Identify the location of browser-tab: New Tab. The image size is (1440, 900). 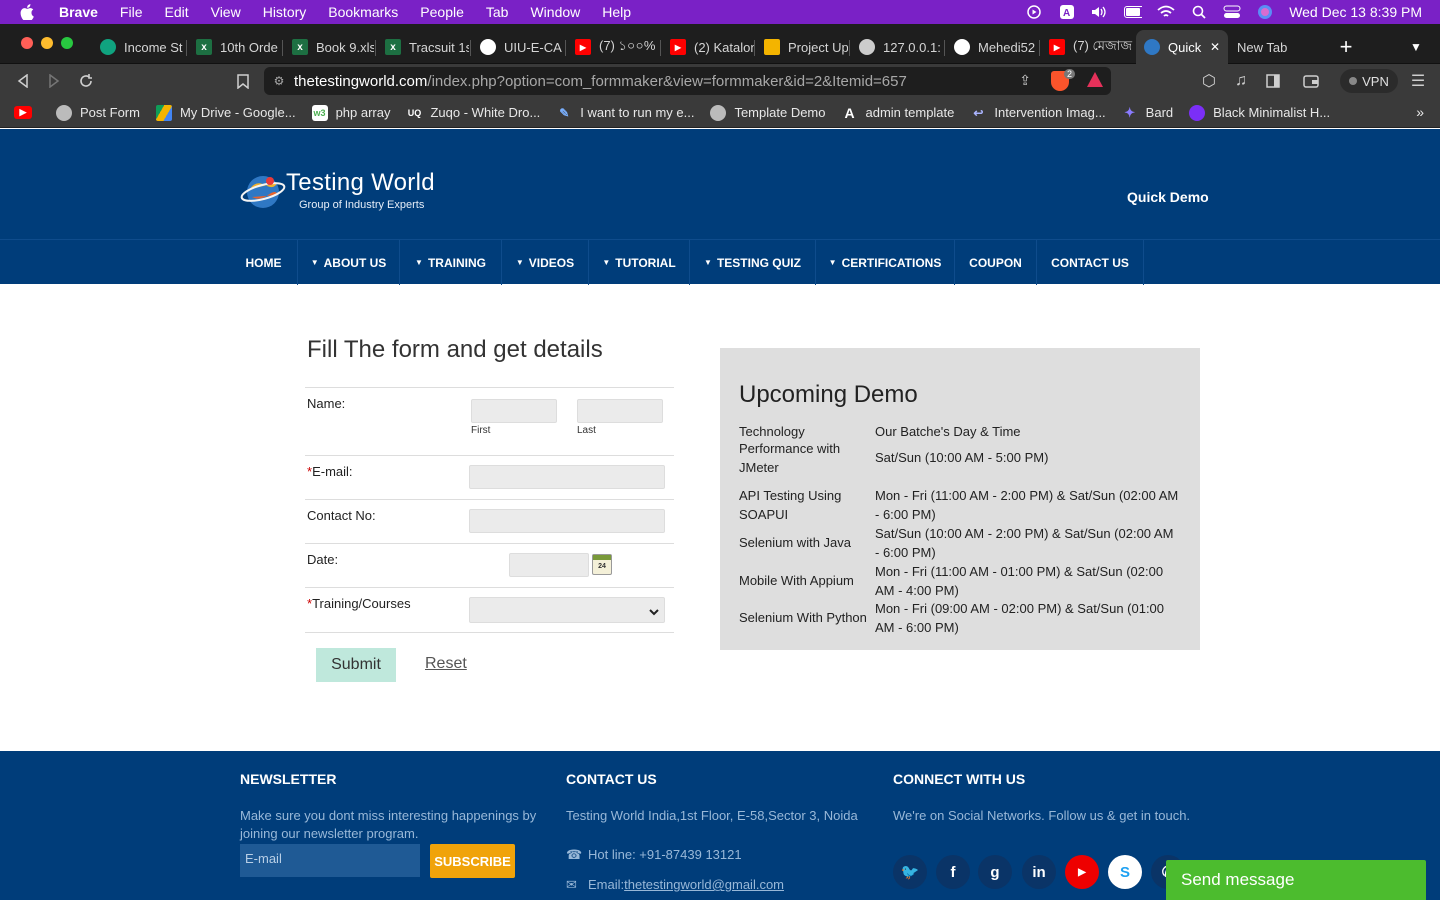
(1279, 47).